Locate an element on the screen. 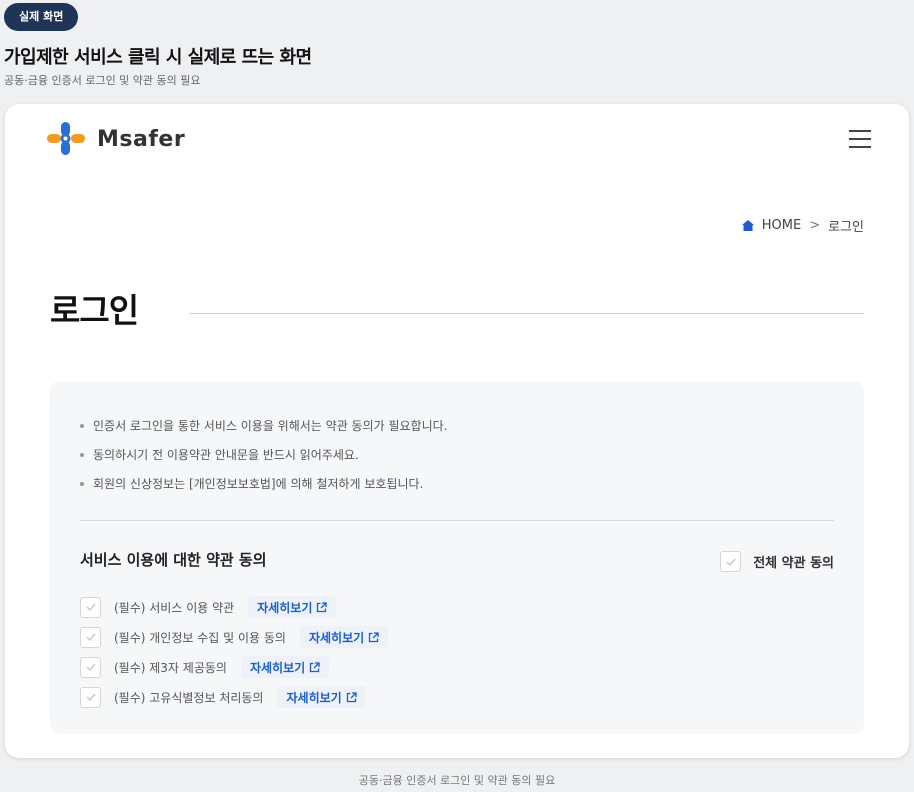 The image size is (914, 792). all-agree-checkbox is located at coordinates (731, 561).